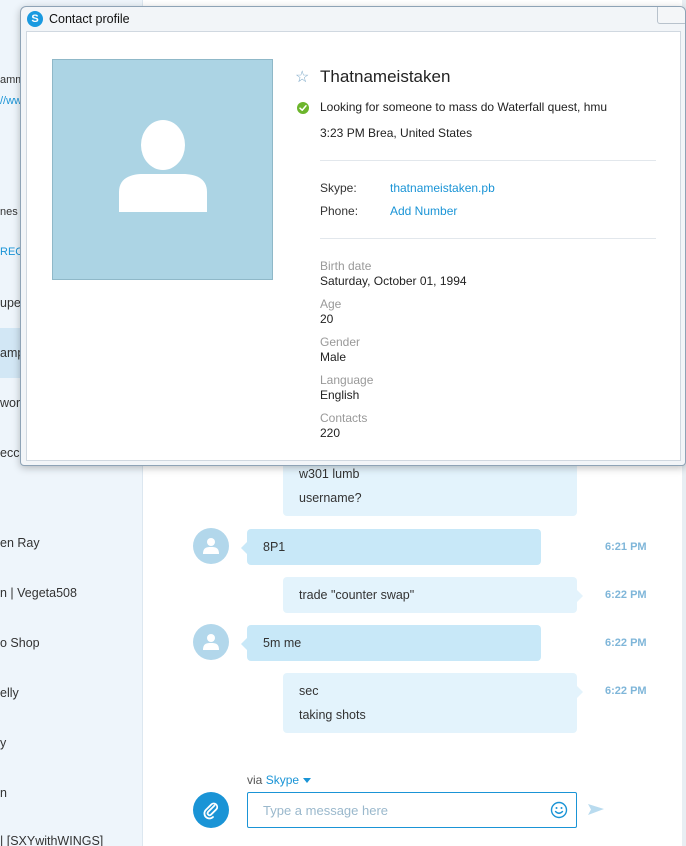  I want to click on gender-label: Gender, so click(340, 342).